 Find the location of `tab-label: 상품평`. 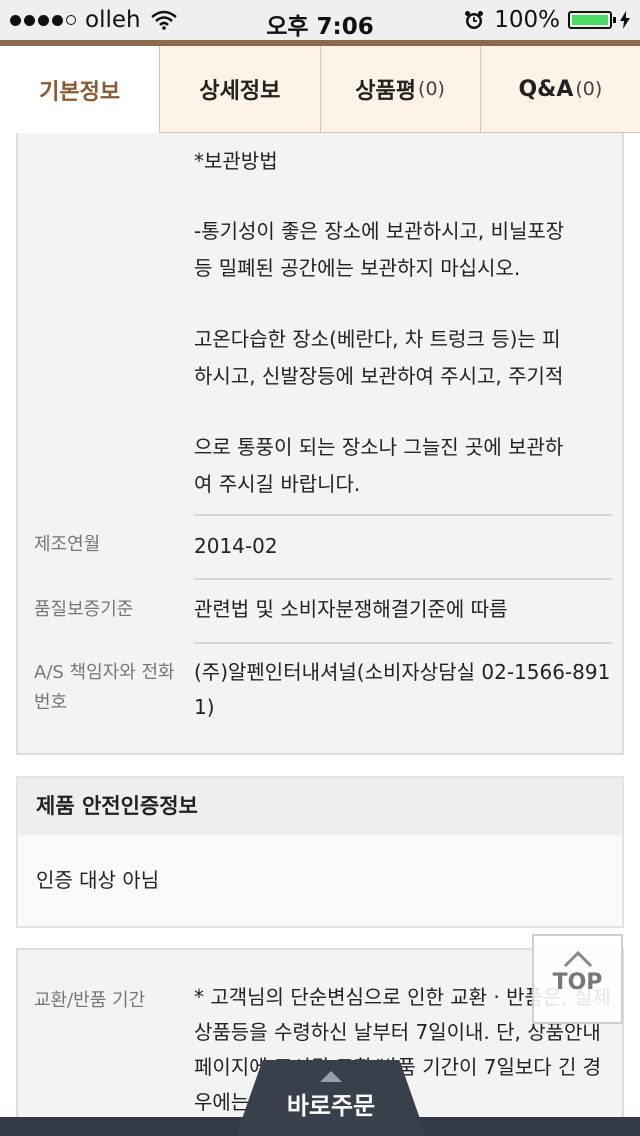

tab-label: 상품평 is located at coordinates (386, 91).